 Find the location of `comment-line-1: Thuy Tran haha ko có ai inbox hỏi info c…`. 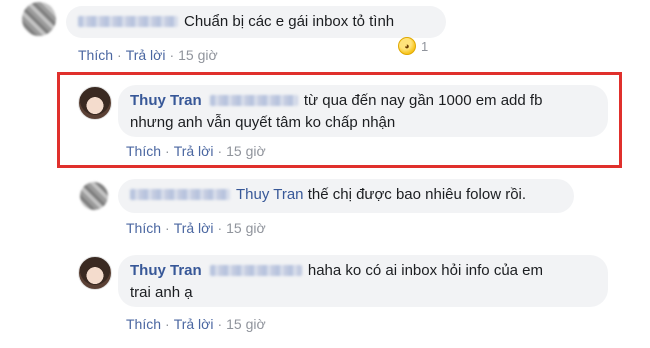

comment-line-1: Thuy Tran haha ko có ai inbox hỏi info c… is located at coordinates (363, 271).